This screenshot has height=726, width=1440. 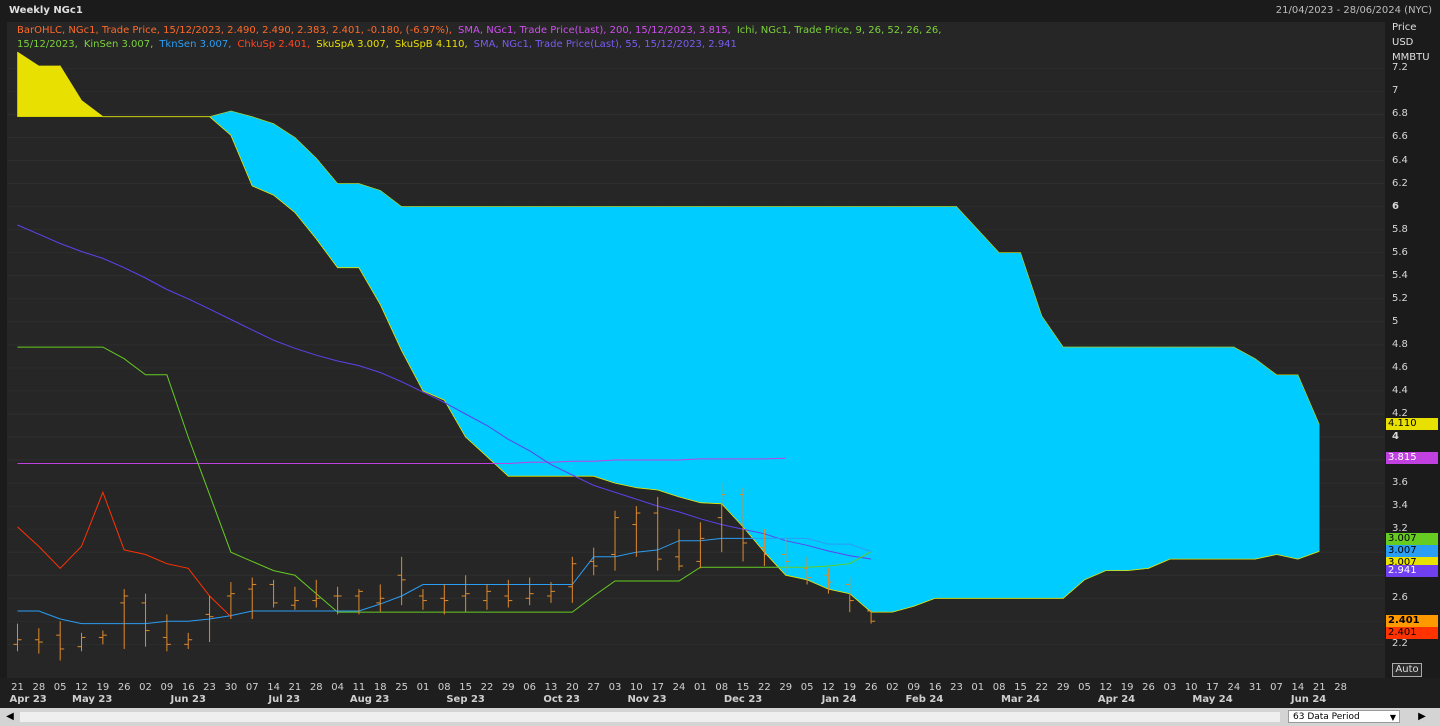 What do you see at coordinates (10, 717) in the screenshot?
I see `scroll-left-arrow-icon: ◀` at bounding box center [10, 717].